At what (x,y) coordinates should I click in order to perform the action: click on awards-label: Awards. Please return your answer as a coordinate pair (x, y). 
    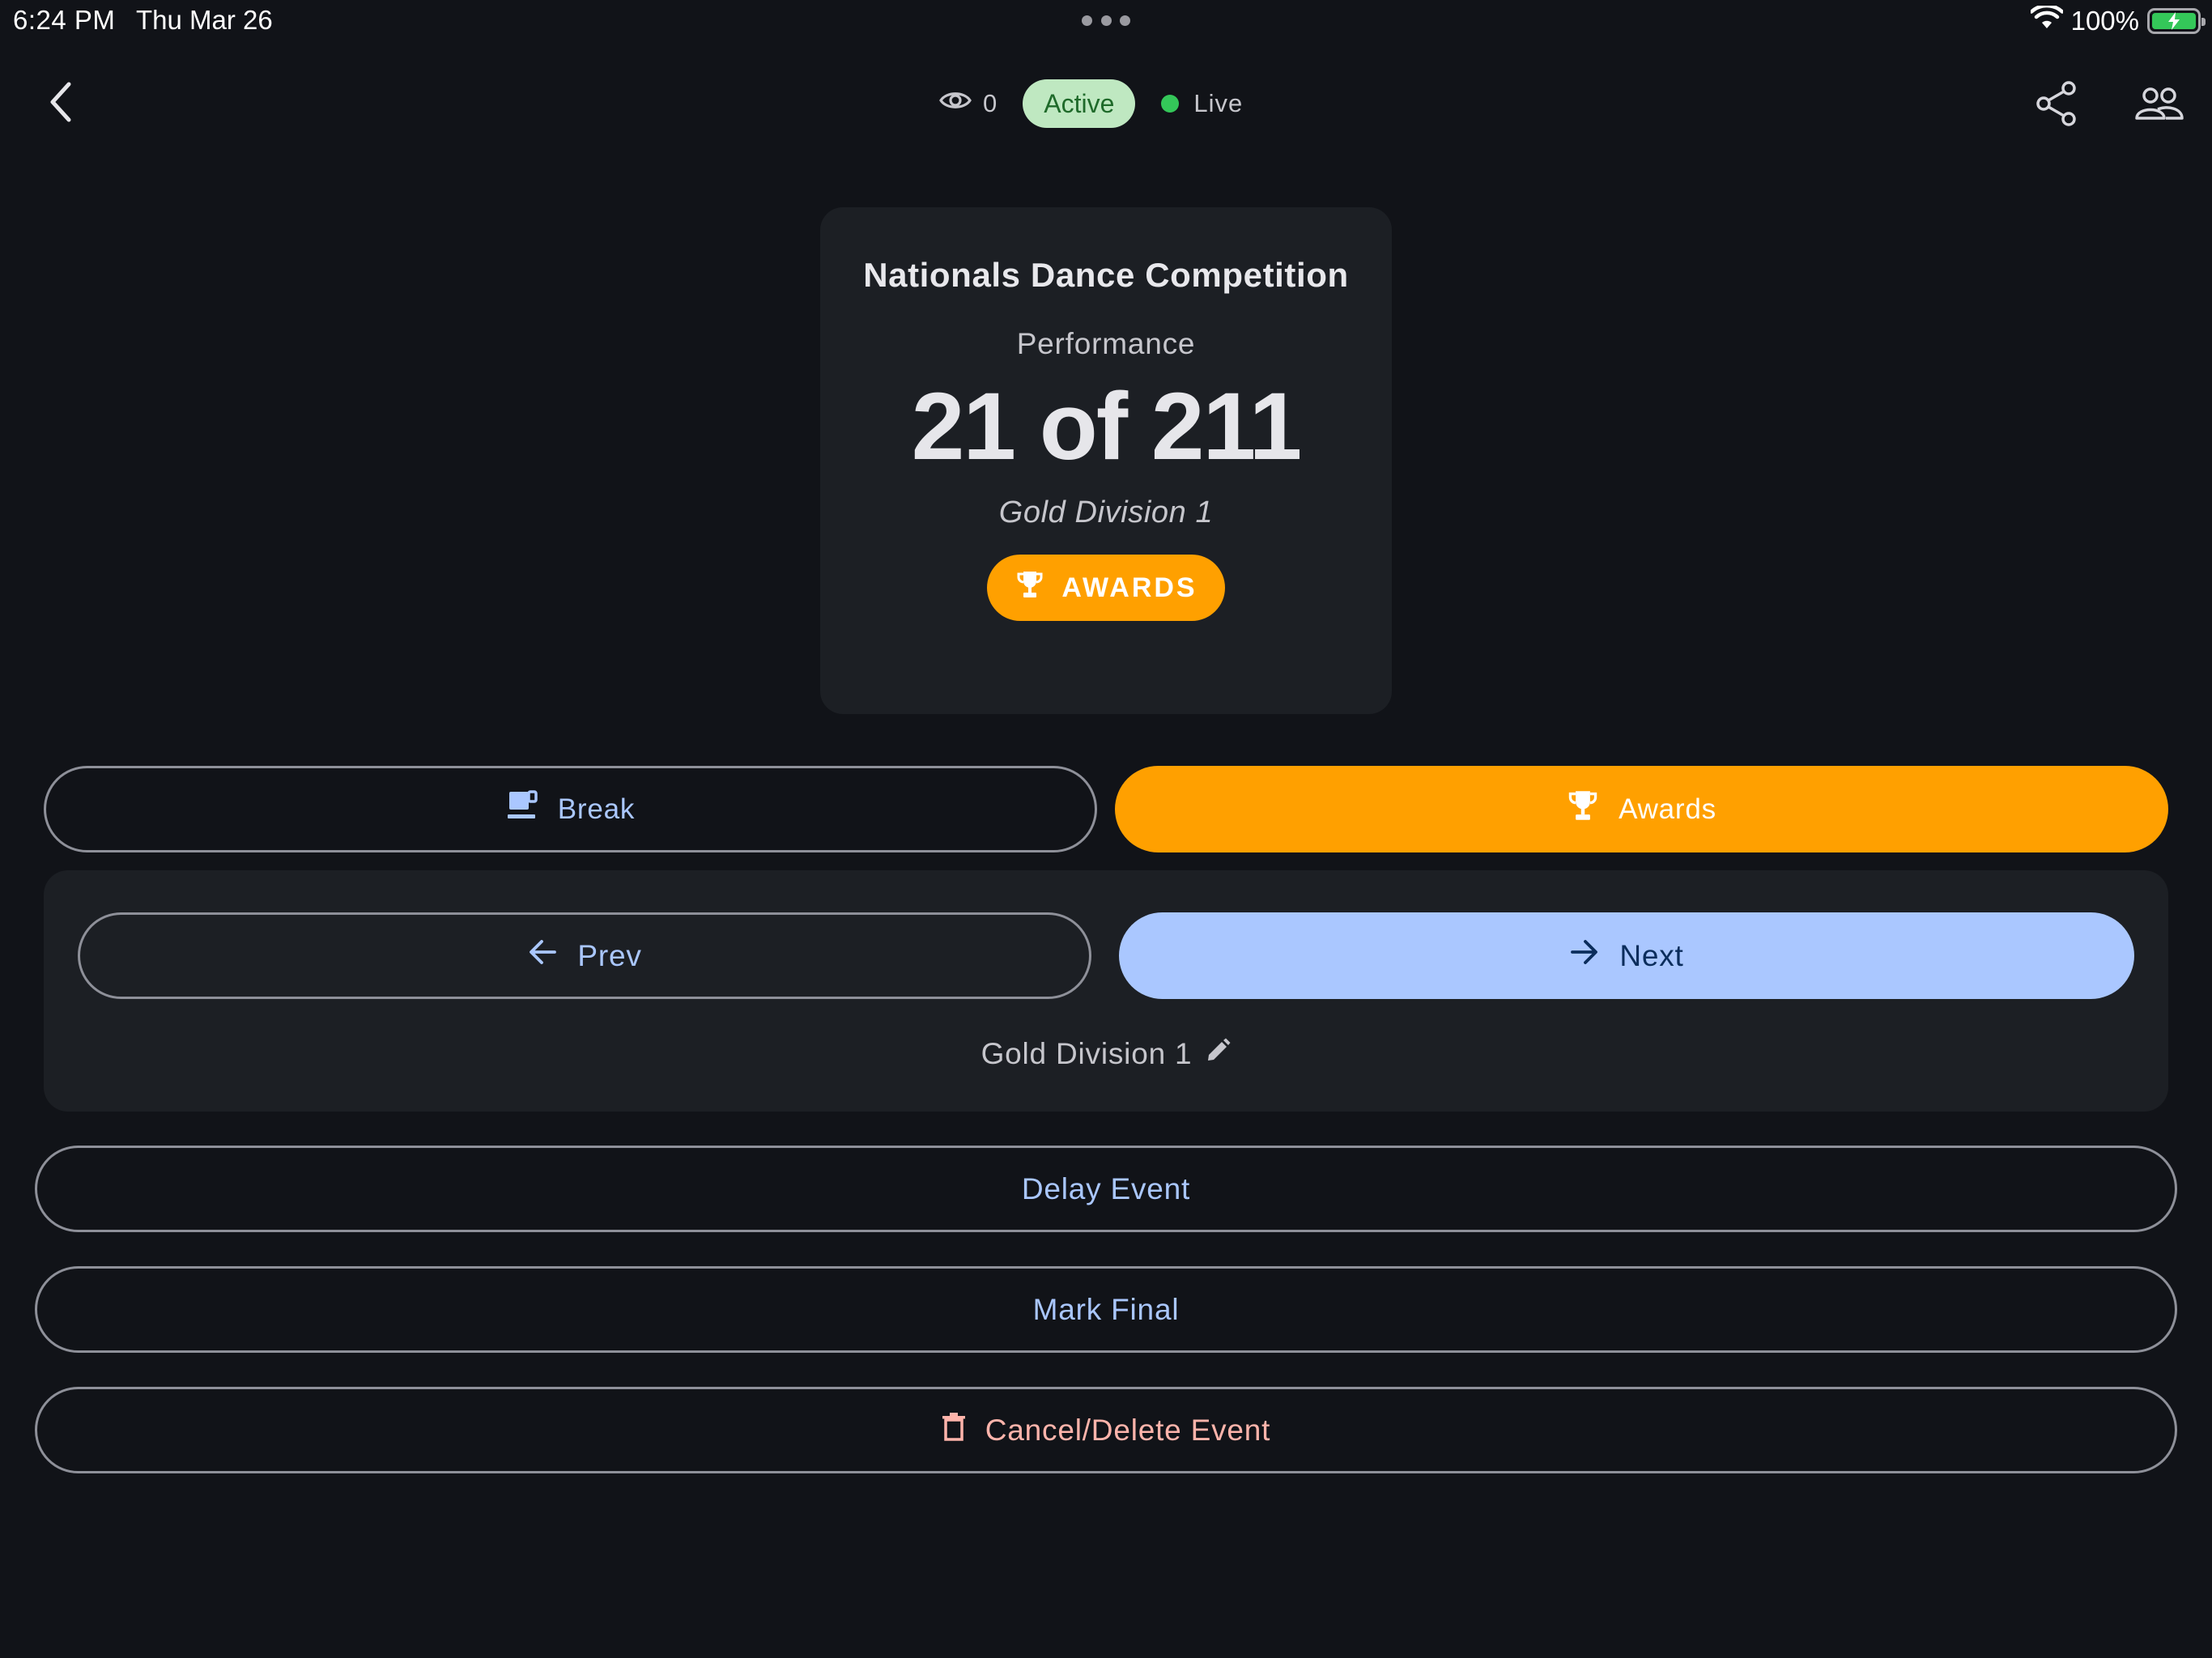
    Looking at the image, I should click on (1667, 809).